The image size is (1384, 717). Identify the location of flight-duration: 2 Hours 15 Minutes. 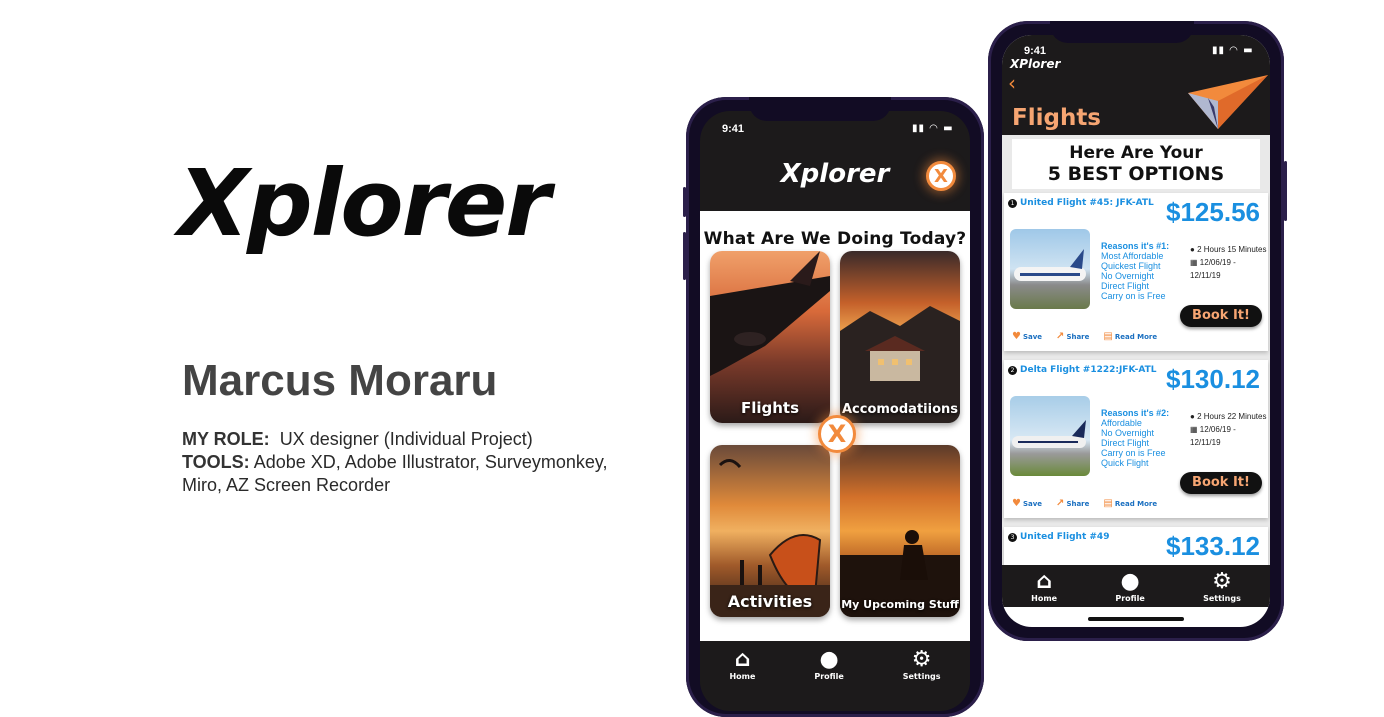
(1232, 249).